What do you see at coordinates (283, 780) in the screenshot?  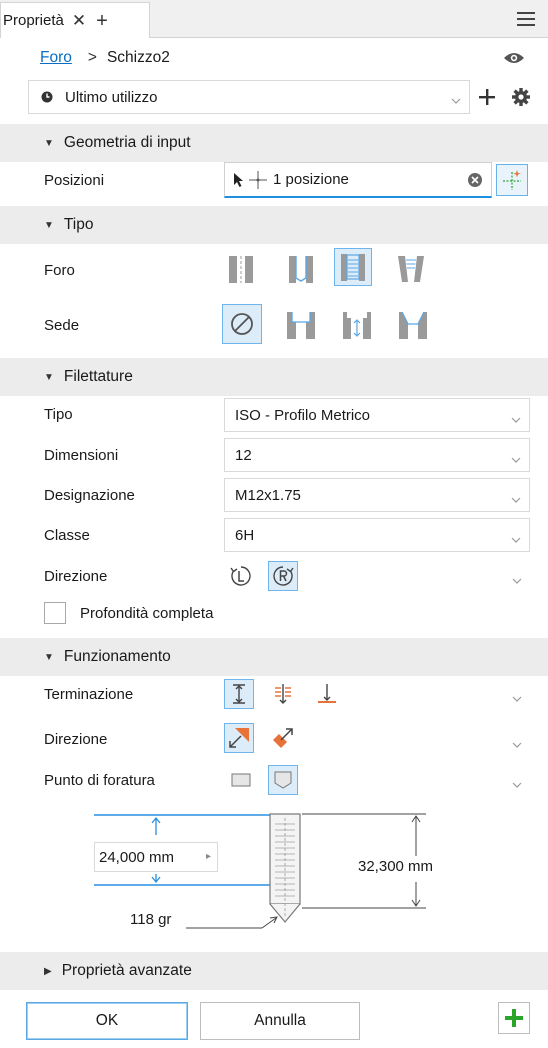 I see `angle-drill-point-icon` at bounding box center [283, 780].